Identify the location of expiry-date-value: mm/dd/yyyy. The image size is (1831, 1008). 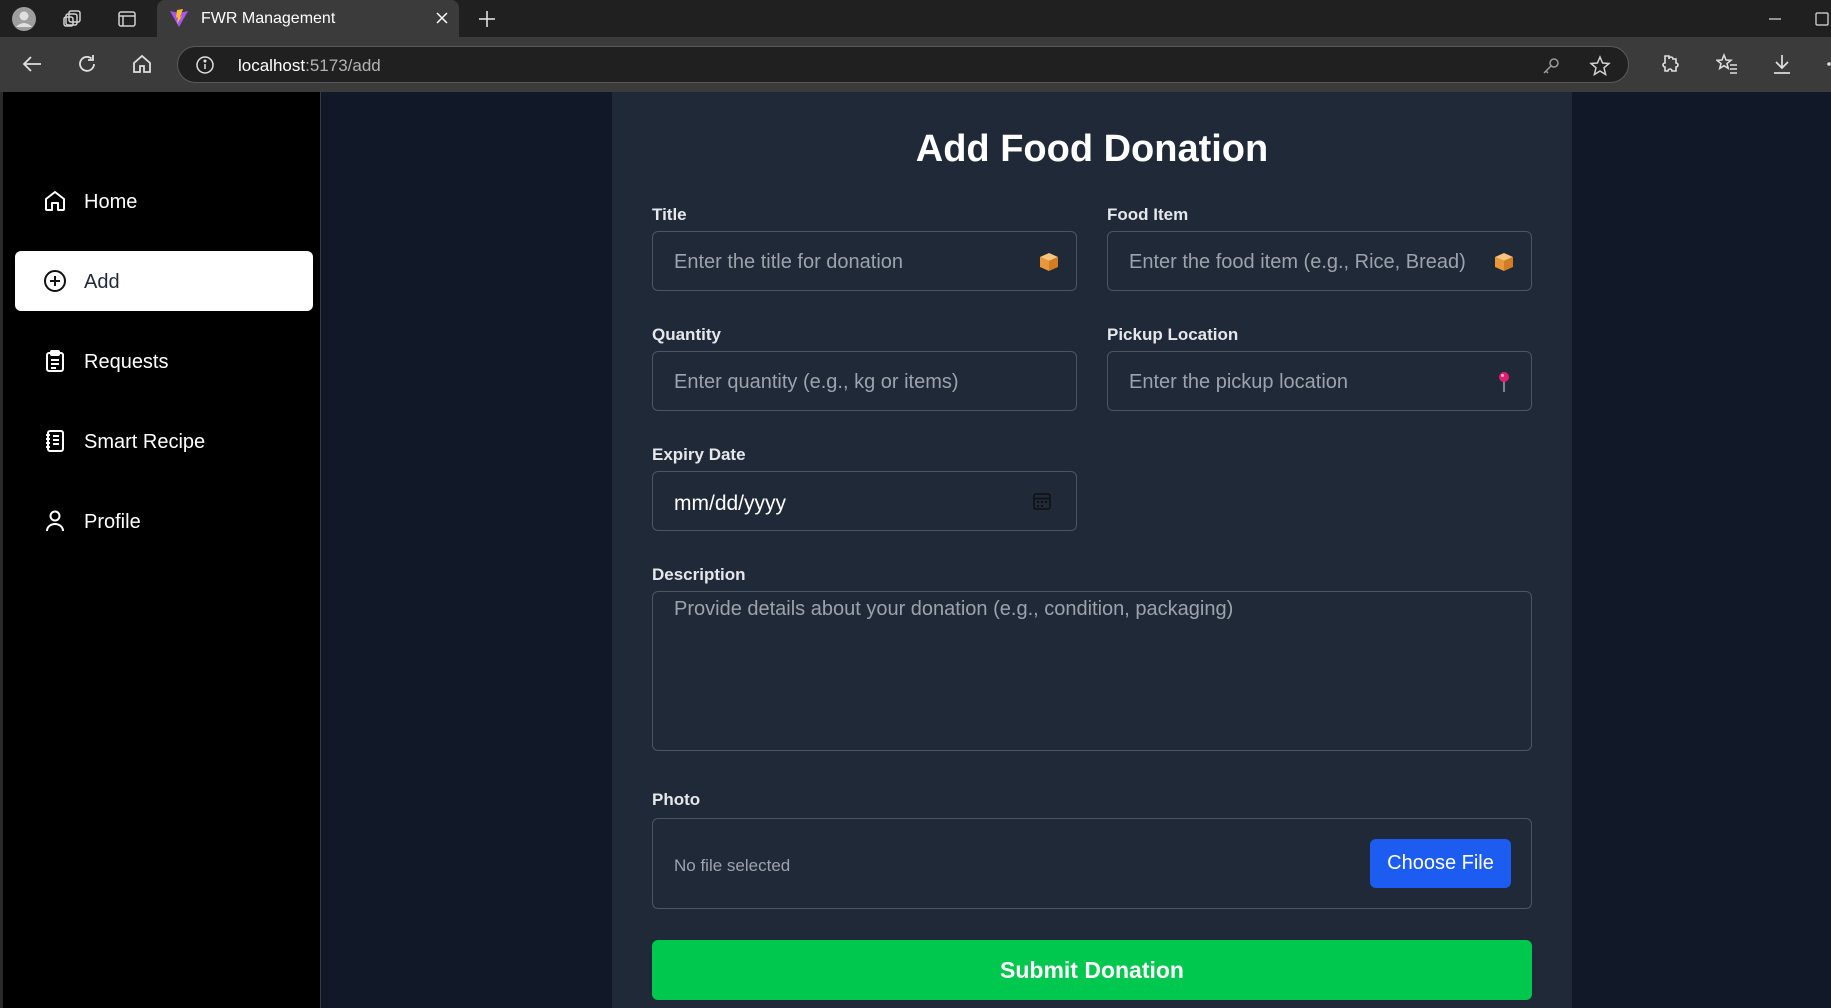
(730, 503).